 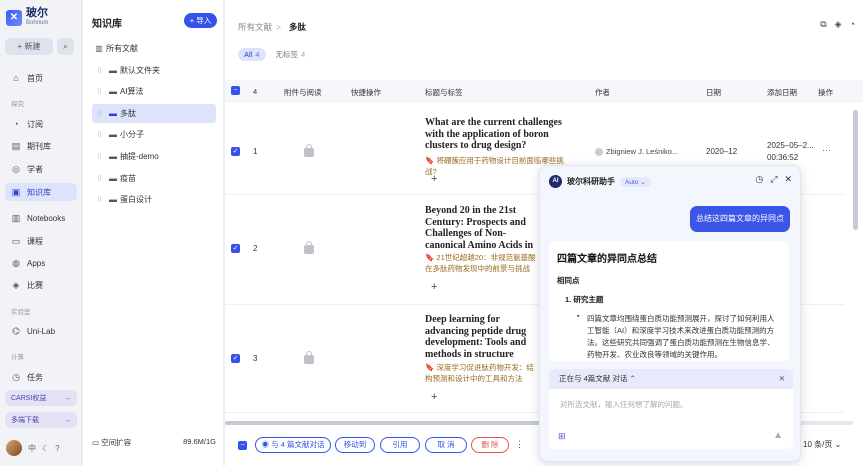 I want to click on chat-icon: ◉, so click(x=266, y=444).